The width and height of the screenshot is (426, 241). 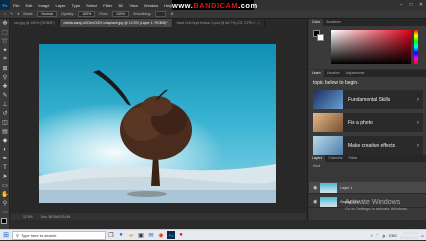 What do you see at coordinates (393, 236) in the screenshot?
I see `language-indicator: ENG` at bounding box center [393, 236].